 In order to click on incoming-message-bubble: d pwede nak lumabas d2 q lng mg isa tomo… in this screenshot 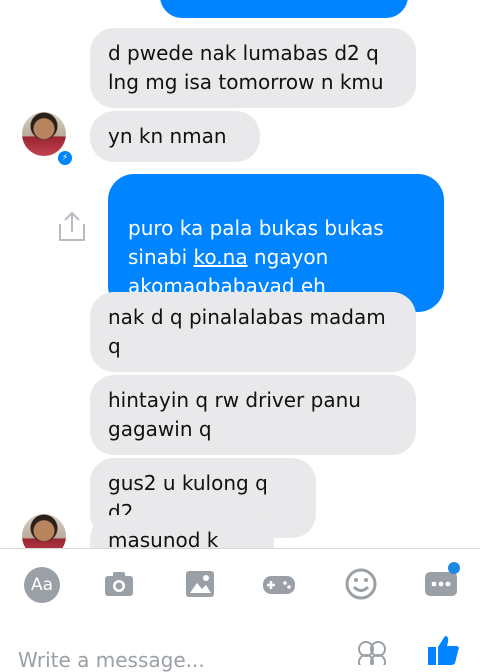, I will do `click(253, 68)`.